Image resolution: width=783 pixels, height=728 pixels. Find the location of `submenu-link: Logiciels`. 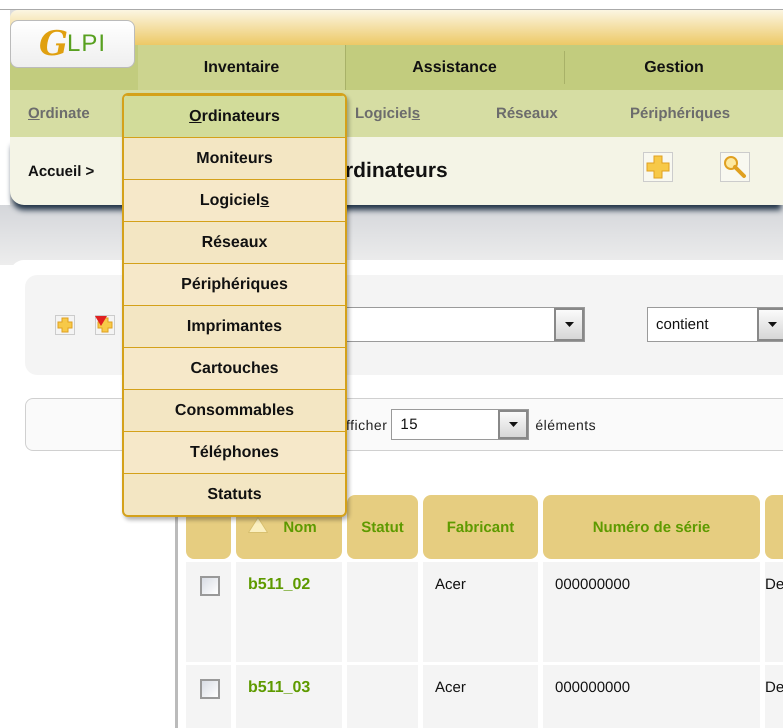

submenu-link: Logiciels is located at coordinates (387, 113).